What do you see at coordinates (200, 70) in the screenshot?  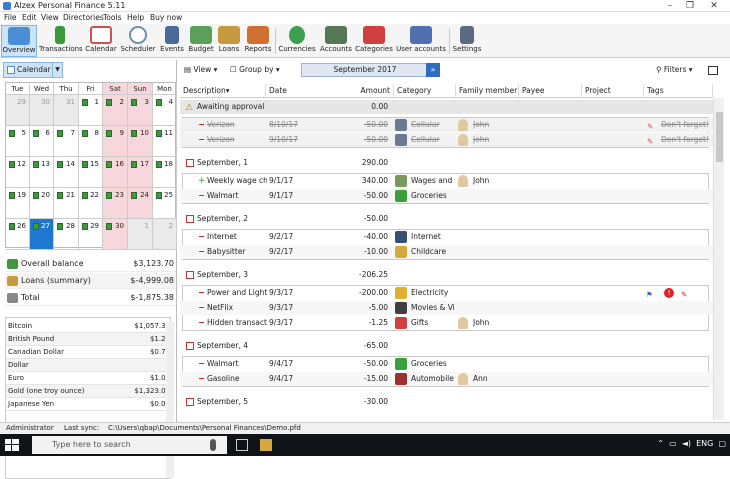 I see `view-button: ▤ View ▾` at bounding box center [200, 70].